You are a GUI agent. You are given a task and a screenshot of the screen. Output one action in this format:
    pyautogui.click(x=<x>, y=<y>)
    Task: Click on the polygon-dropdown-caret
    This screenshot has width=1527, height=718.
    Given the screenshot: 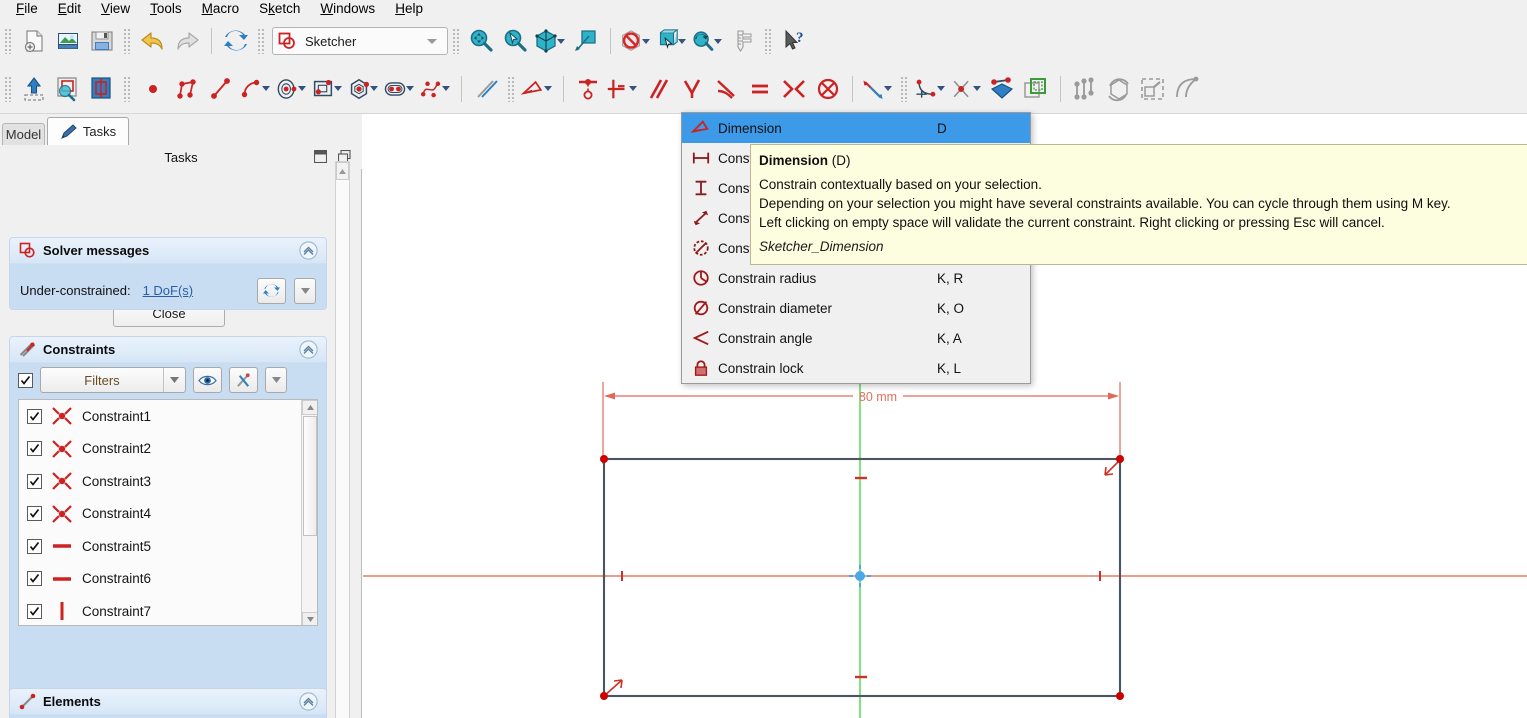 What is the action you would take?
    pyautogui.click(x=374, y=88)
    